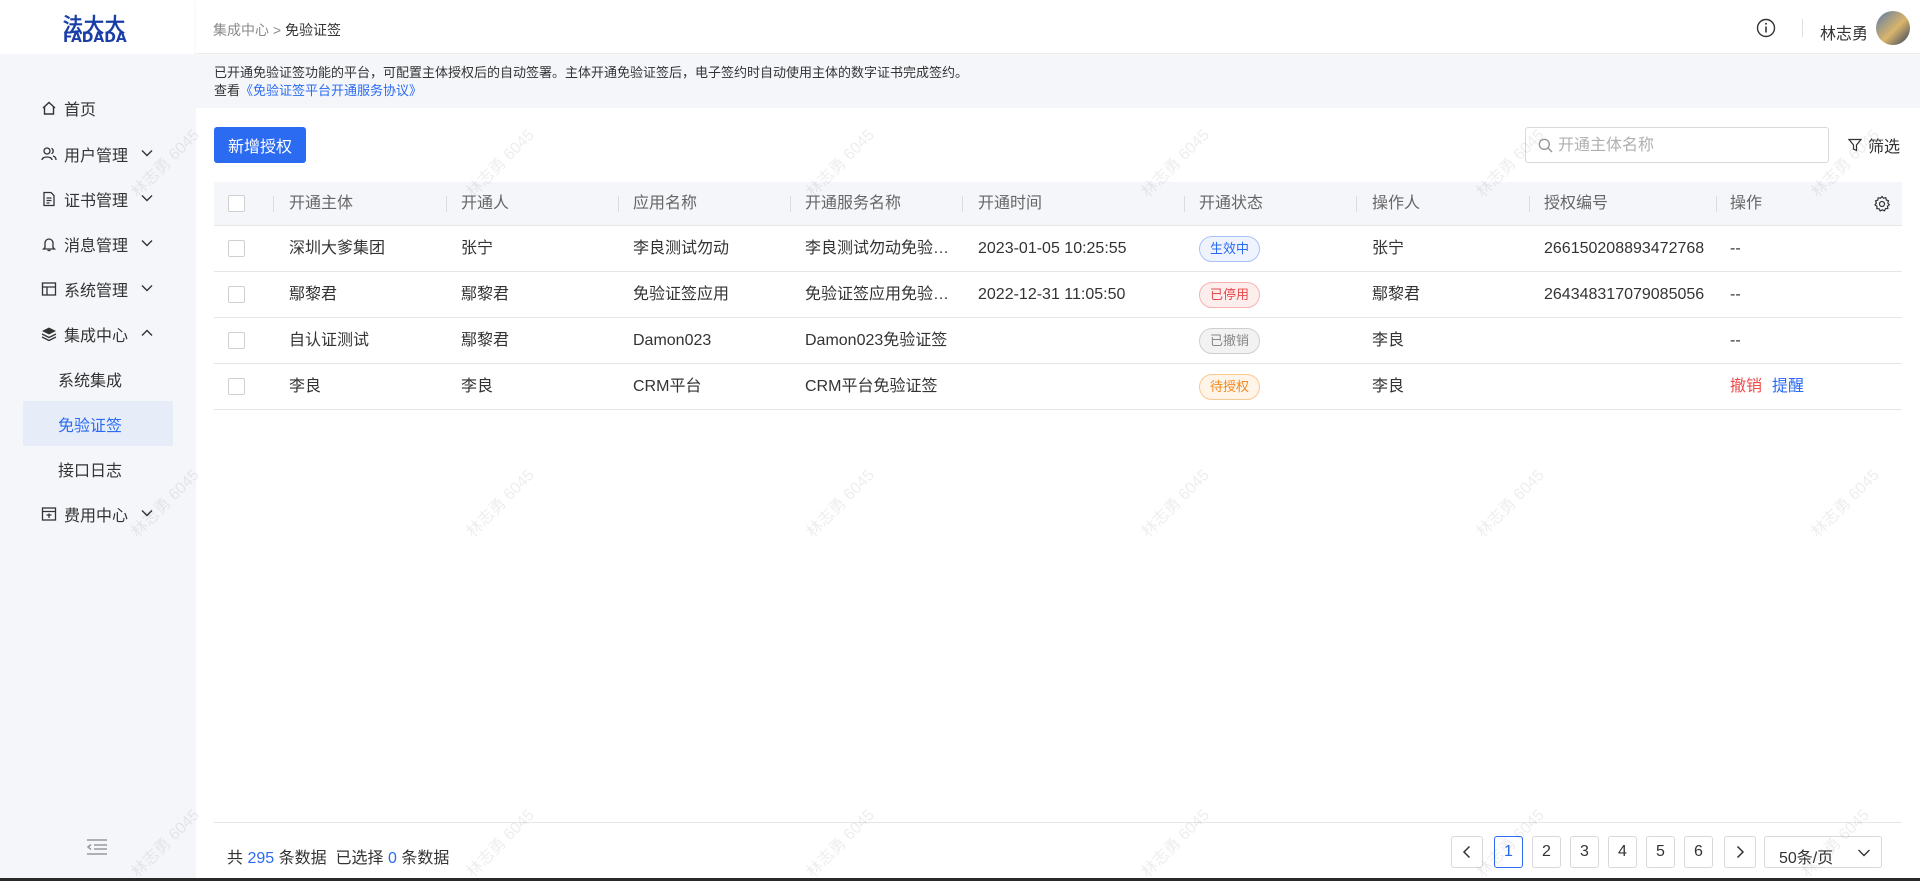 Image resolution: width=1920 pixels, height=881 pixels. What do you see at coordinates (98, 334) in the screenshot?
I see `sidebar-item-integration-center: 集成中心` at bounding box center [98, 334].